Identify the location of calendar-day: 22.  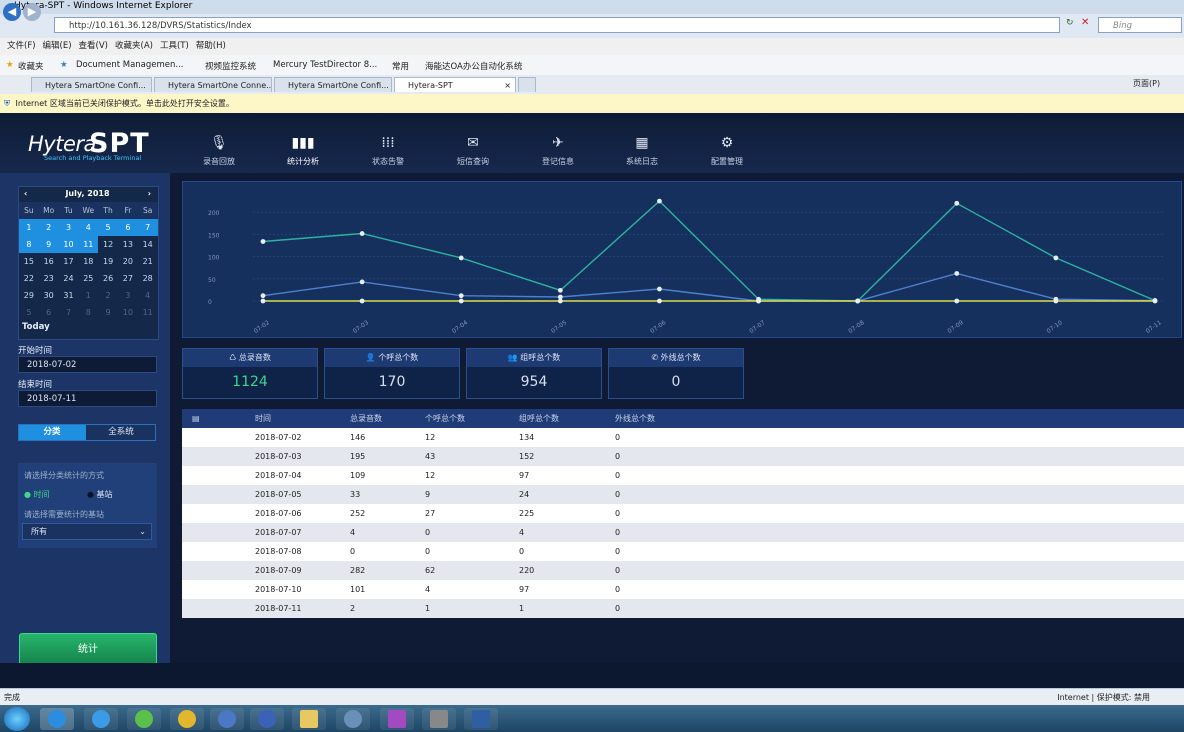
(29, 278).